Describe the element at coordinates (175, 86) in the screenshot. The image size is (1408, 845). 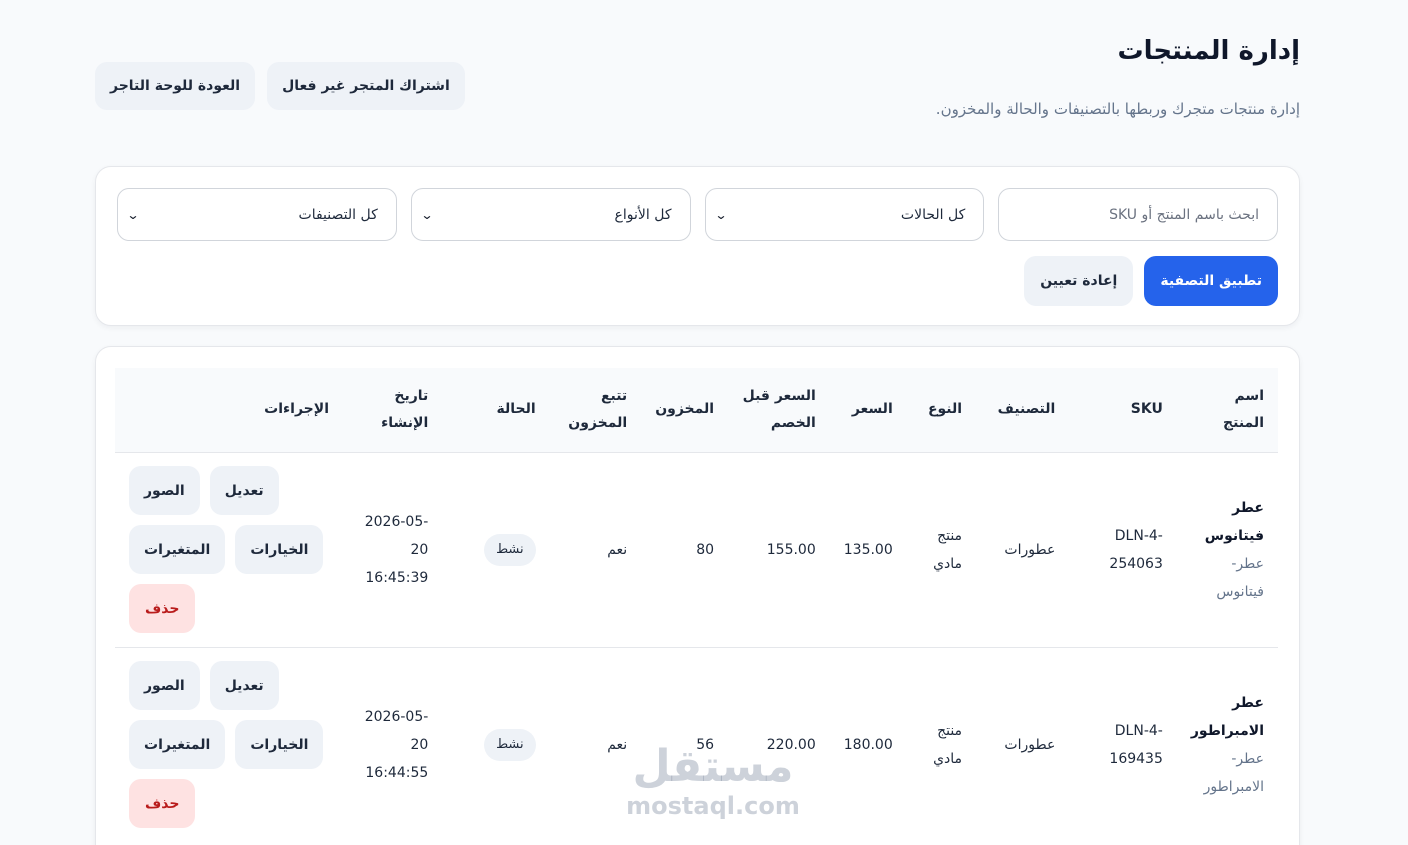
I see `back-to-dashboard-button: العودة للوحة التاجر` at that location.